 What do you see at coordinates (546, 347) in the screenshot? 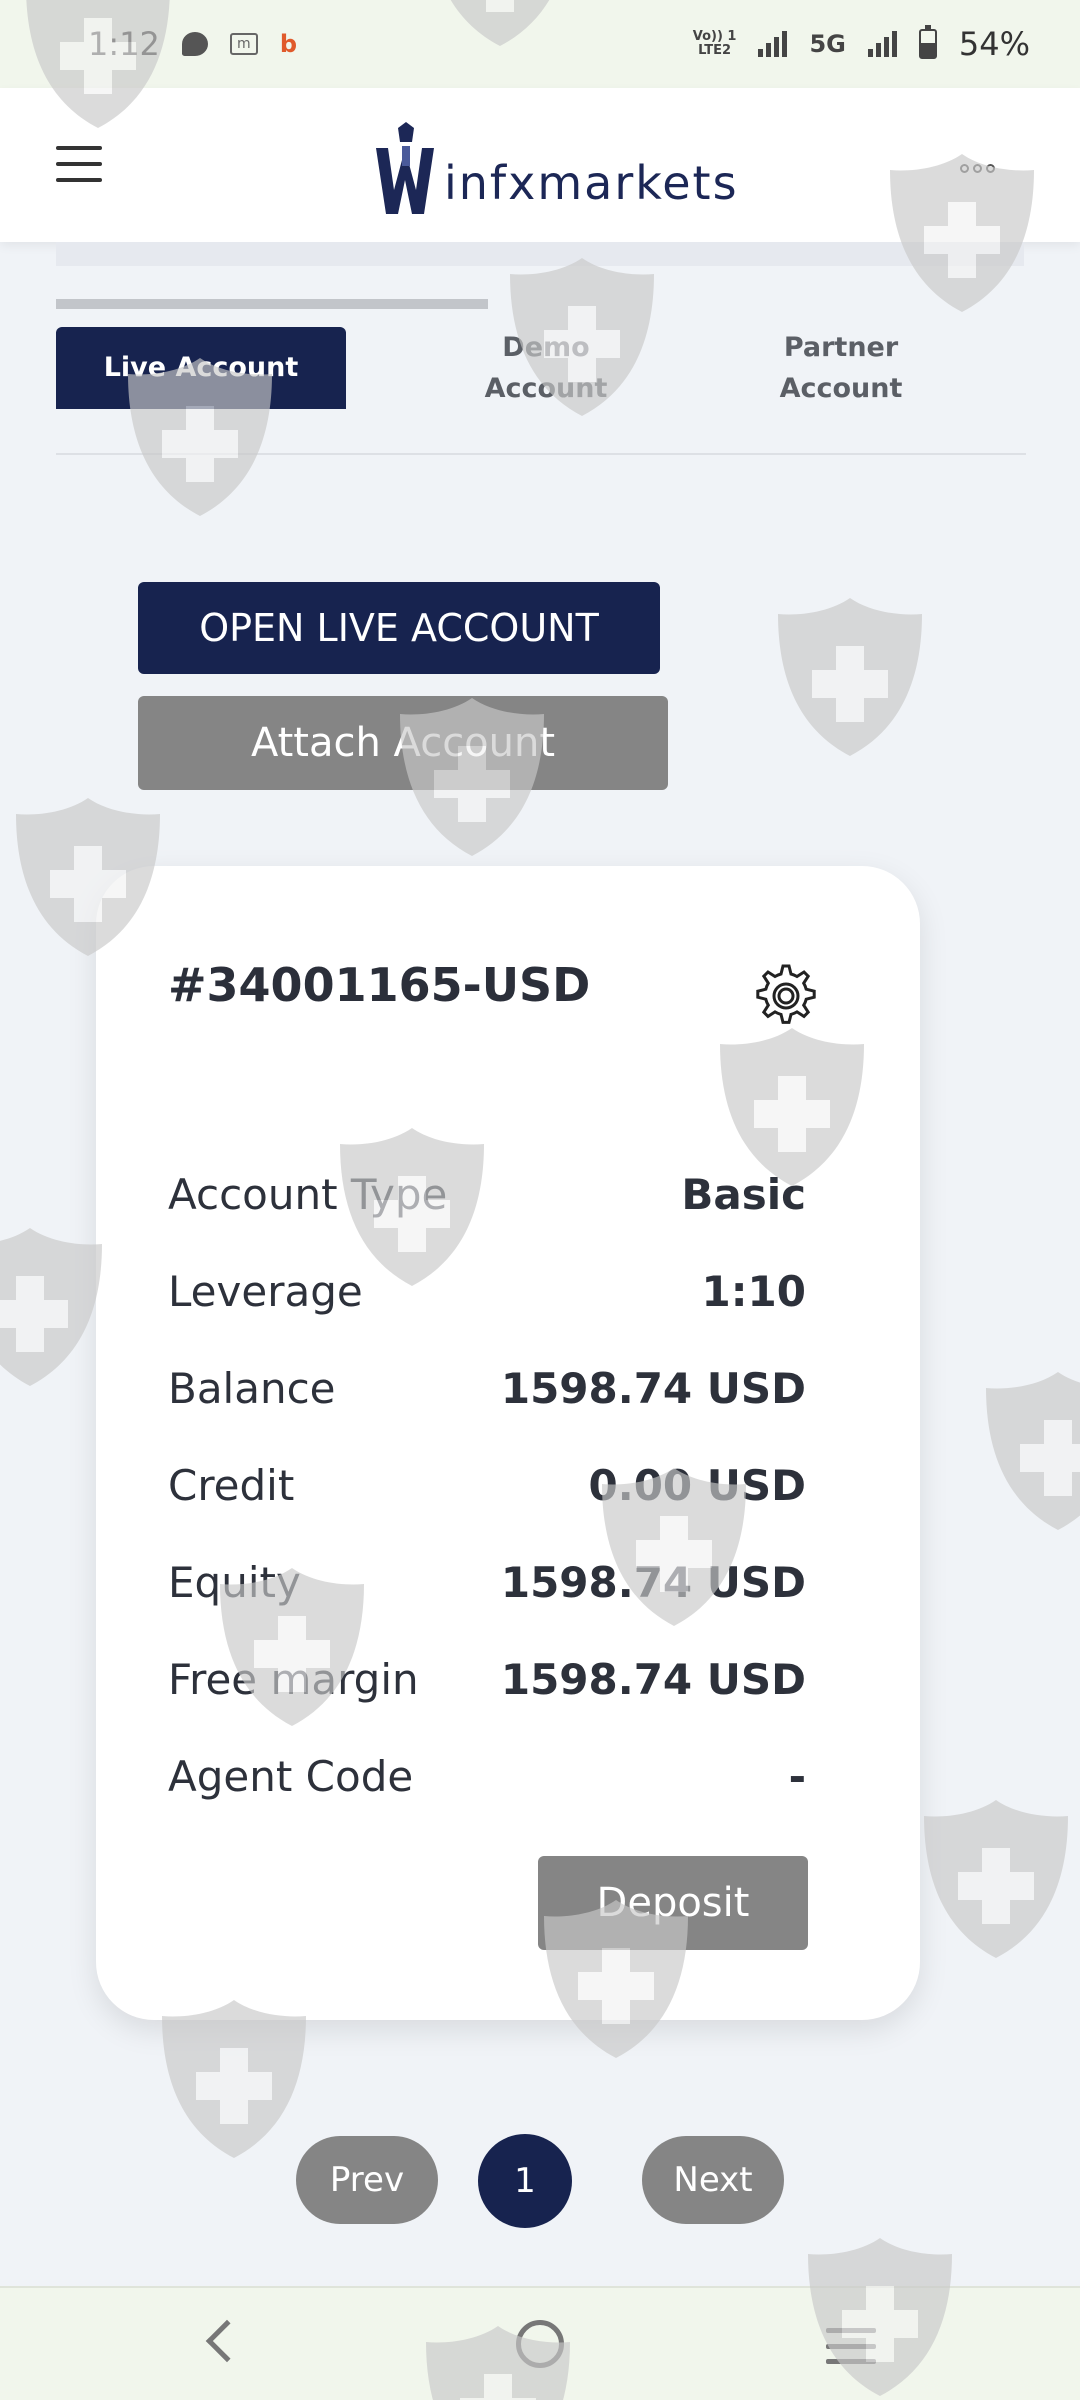
I see `tab-demo-label-line1: Demo` at bounding box center [546, 347].